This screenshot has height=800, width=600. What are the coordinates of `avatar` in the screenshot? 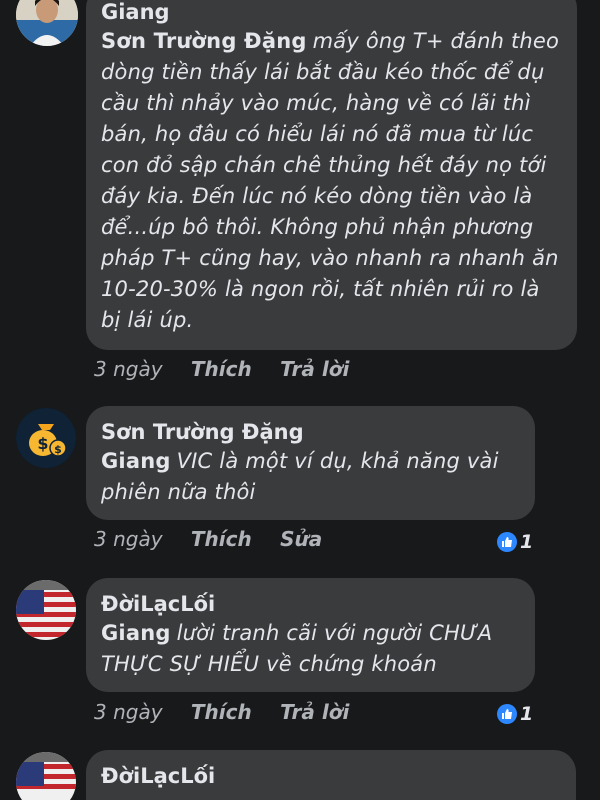 It's located at (46, 776).